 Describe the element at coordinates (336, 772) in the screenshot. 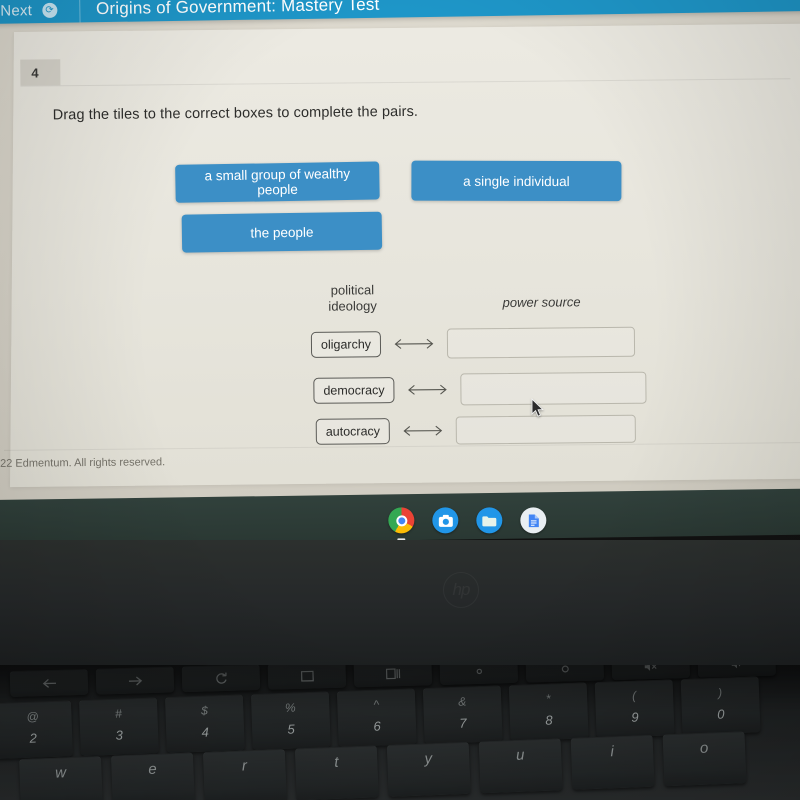

I see `key-t: t` at that location.